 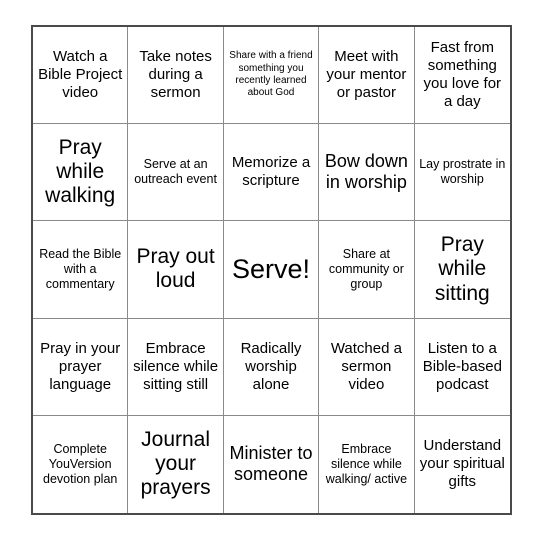 I want to click on bingo-cell-r2-c2: Serve at an outreach event, so click(x=176, y=173).